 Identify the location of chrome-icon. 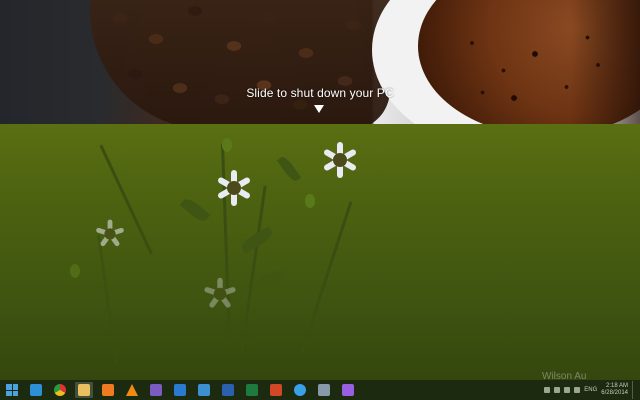
(60, 390).